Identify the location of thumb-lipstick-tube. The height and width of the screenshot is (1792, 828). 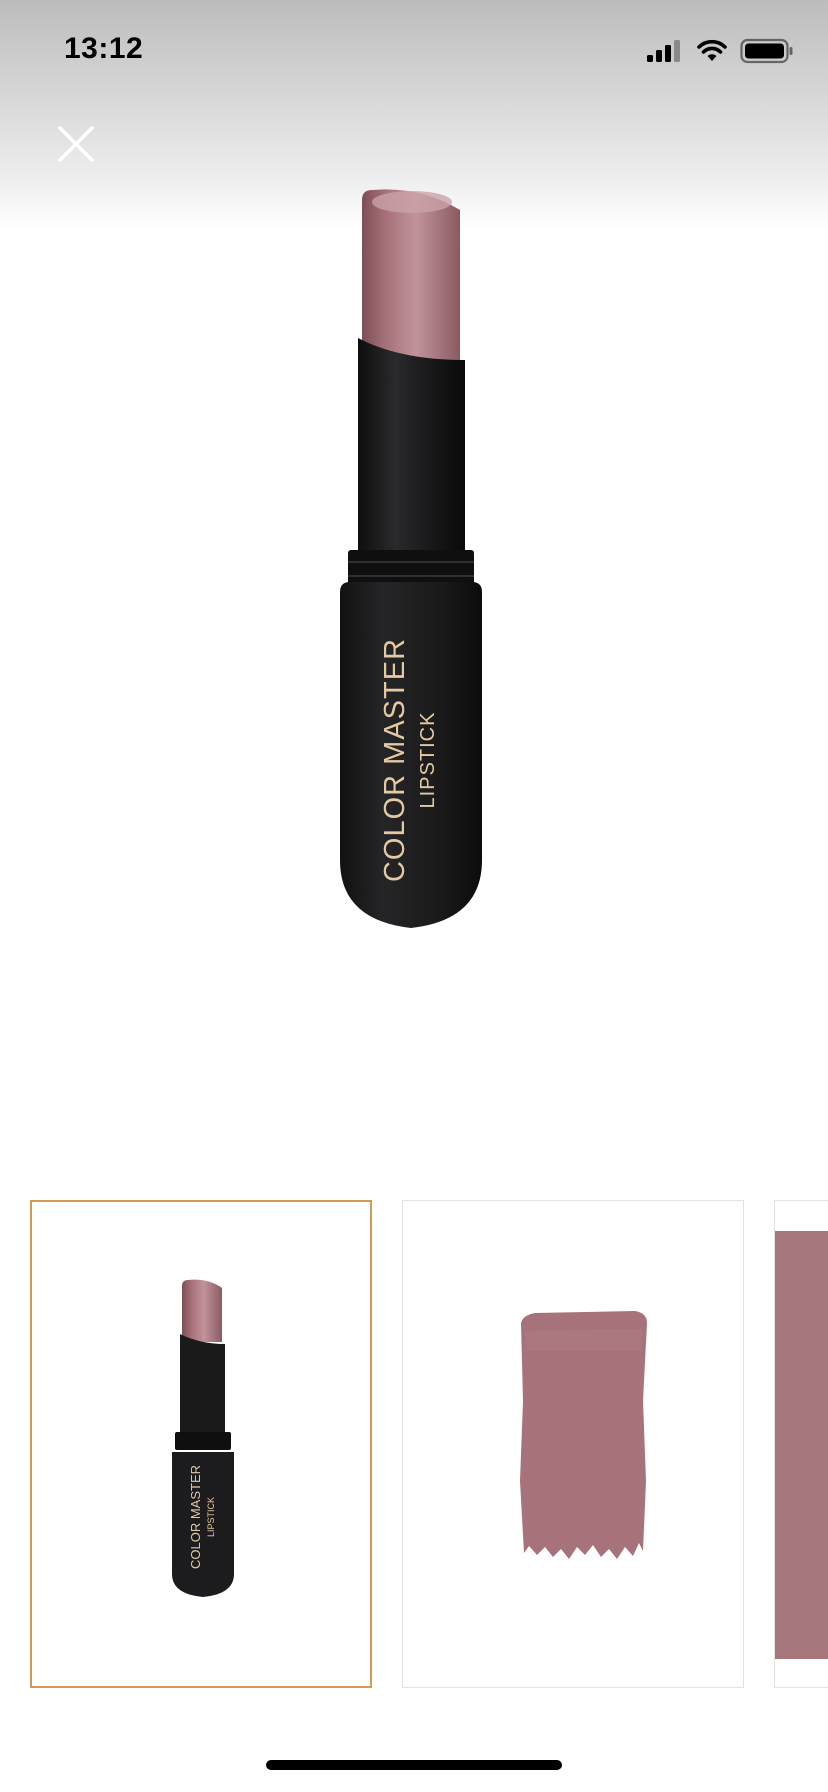
(202, 1384).